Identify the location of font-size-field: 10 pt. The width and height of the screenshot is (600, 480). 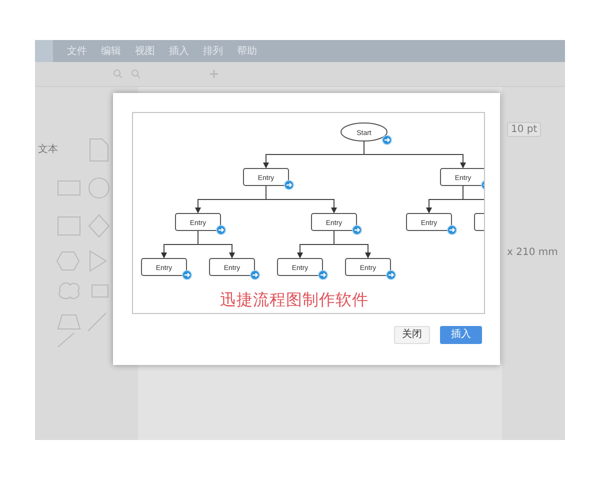
(524, 129).